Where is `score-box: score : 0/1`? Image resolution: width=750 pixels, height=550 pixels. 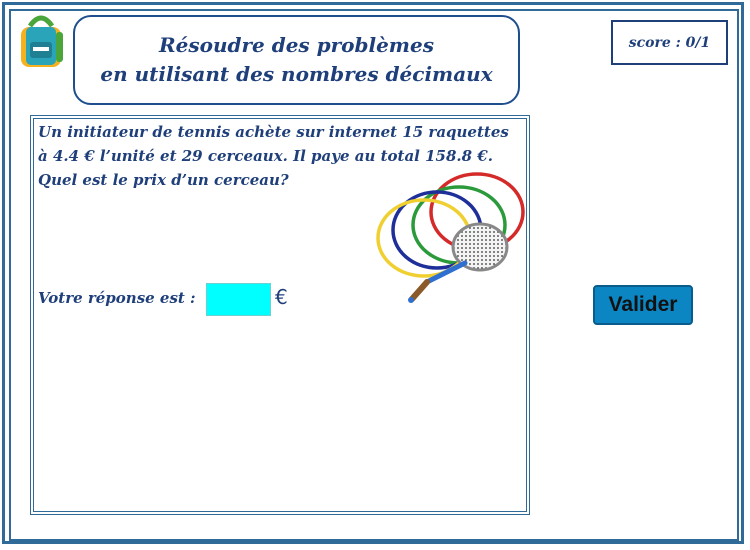
score-box: score : 0/1 is located at coordinates (669, 42).